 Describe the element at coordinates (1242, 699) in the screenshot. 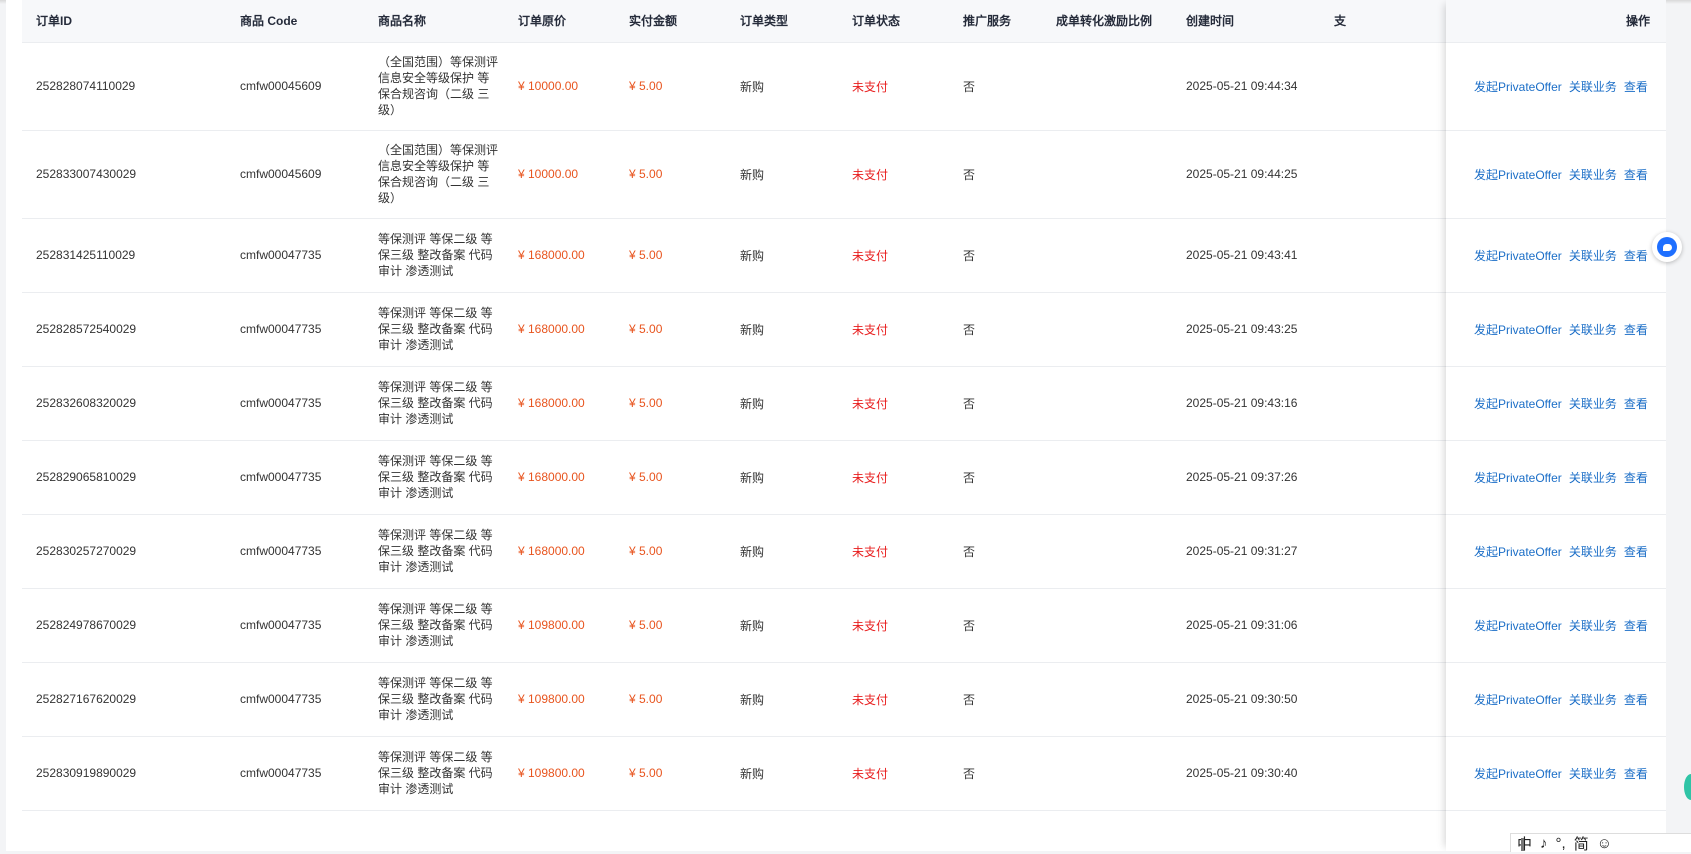

I see `created-time-text: 2025-05-21 09:30:50` at that location.